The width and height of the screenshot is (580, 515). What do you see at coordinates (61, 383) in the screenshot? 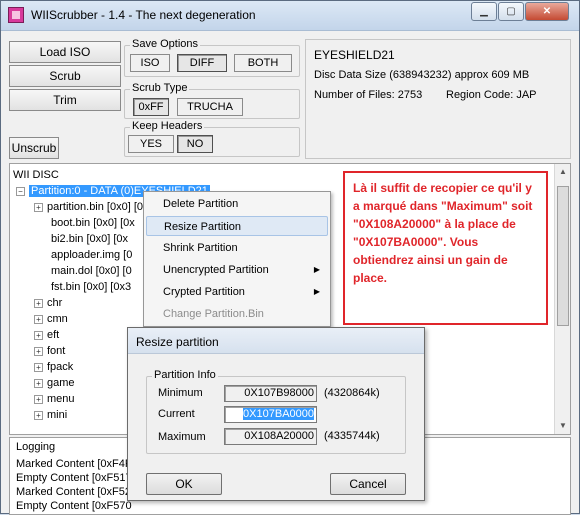
I see `folder-label: game` at bounding box center [61, 383].